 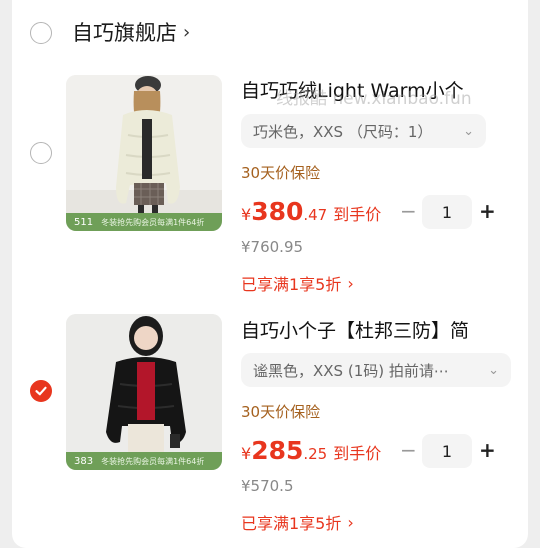 I want to click on promo-band-count: 511, so click(x=84, y=222).